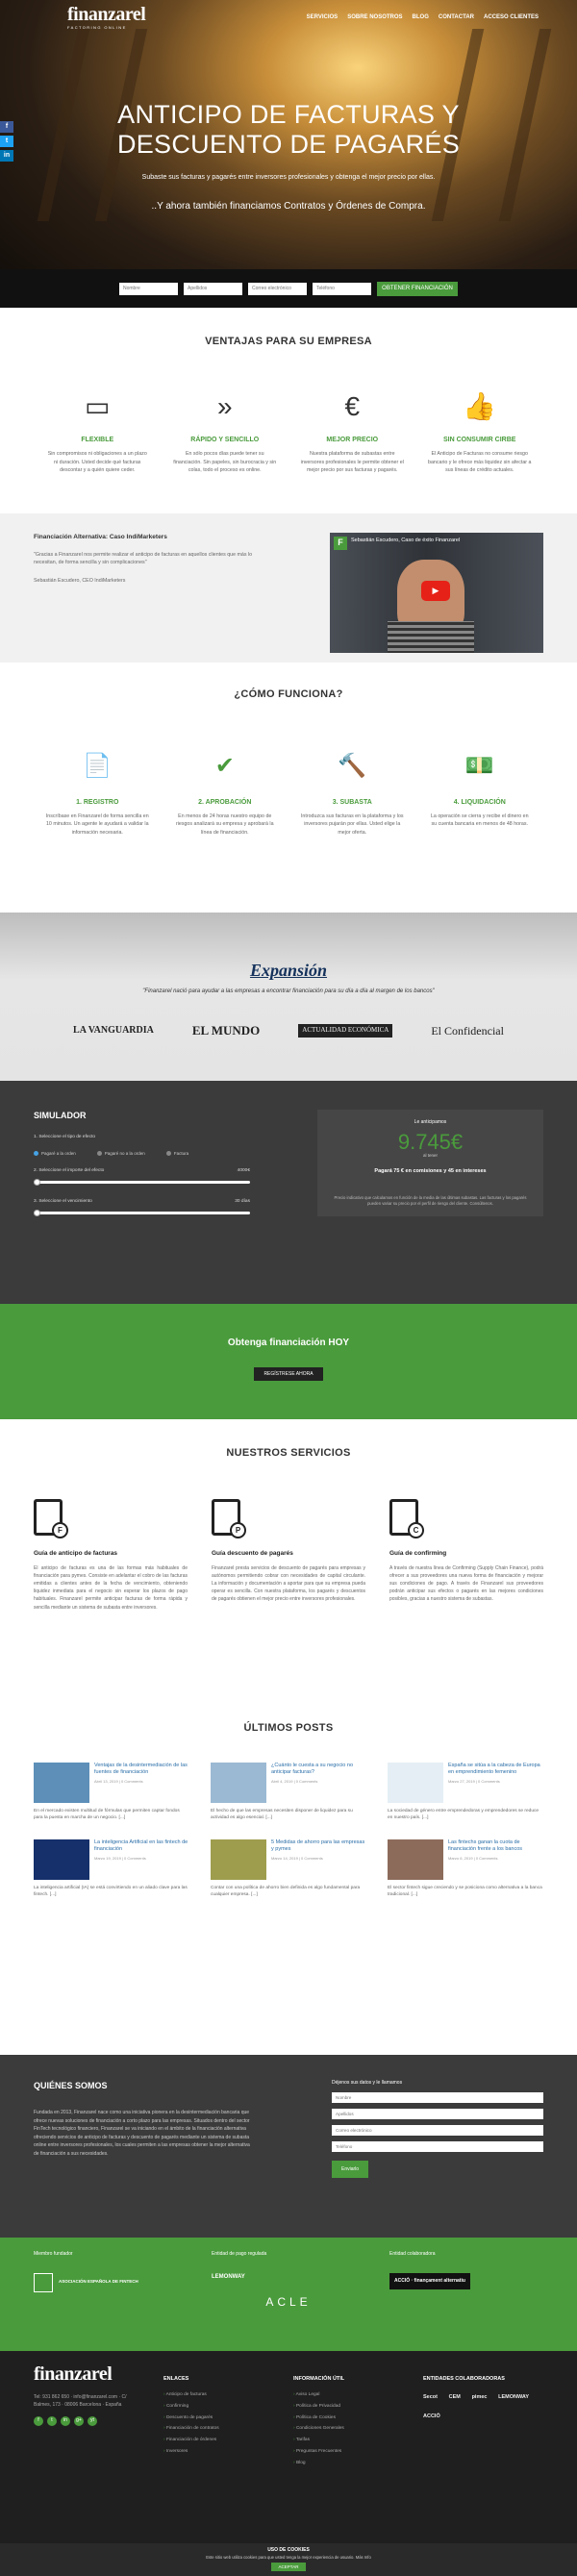 The height and width of the screenshot is (2576, 577). What do you see at coordinates (98, 440) in the screenshot?
I see `advantage-title: FLEXIBLE` at bounding box center [98, 440].